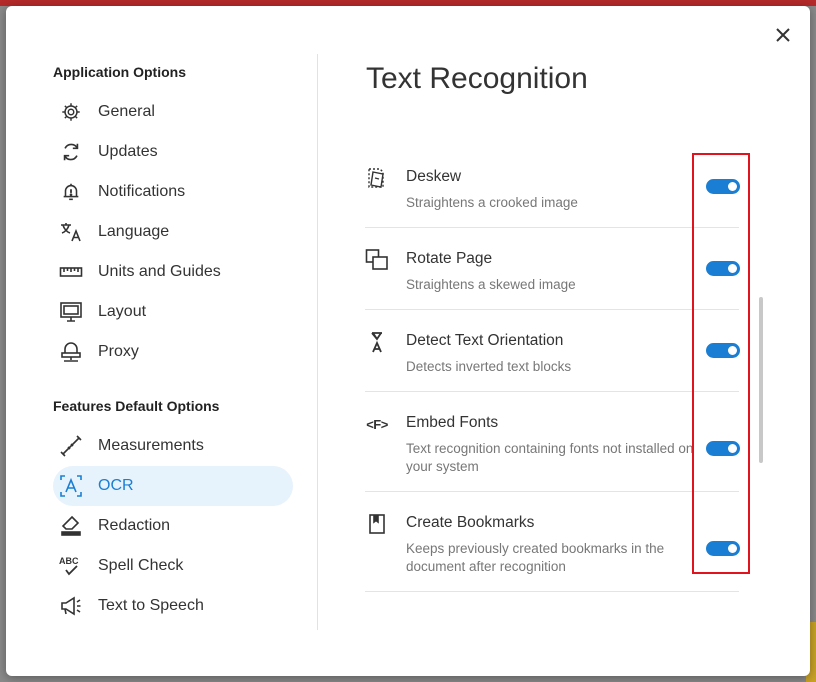 The width and height of the screenshot is (816, 682). I want to click on sidebar-item-label: Units and Guides, so click(159, 271).